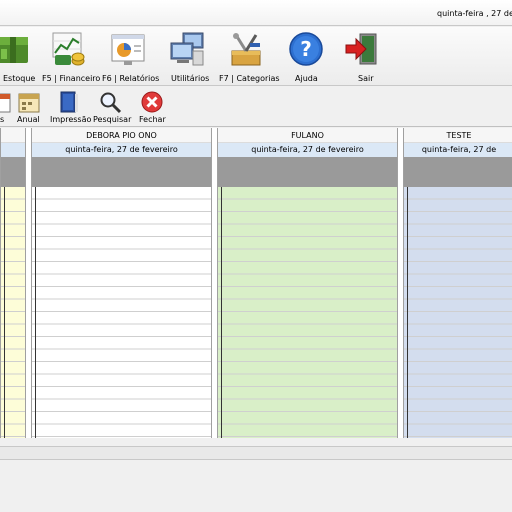  I want to click on agenda-column, so click(13, 283).